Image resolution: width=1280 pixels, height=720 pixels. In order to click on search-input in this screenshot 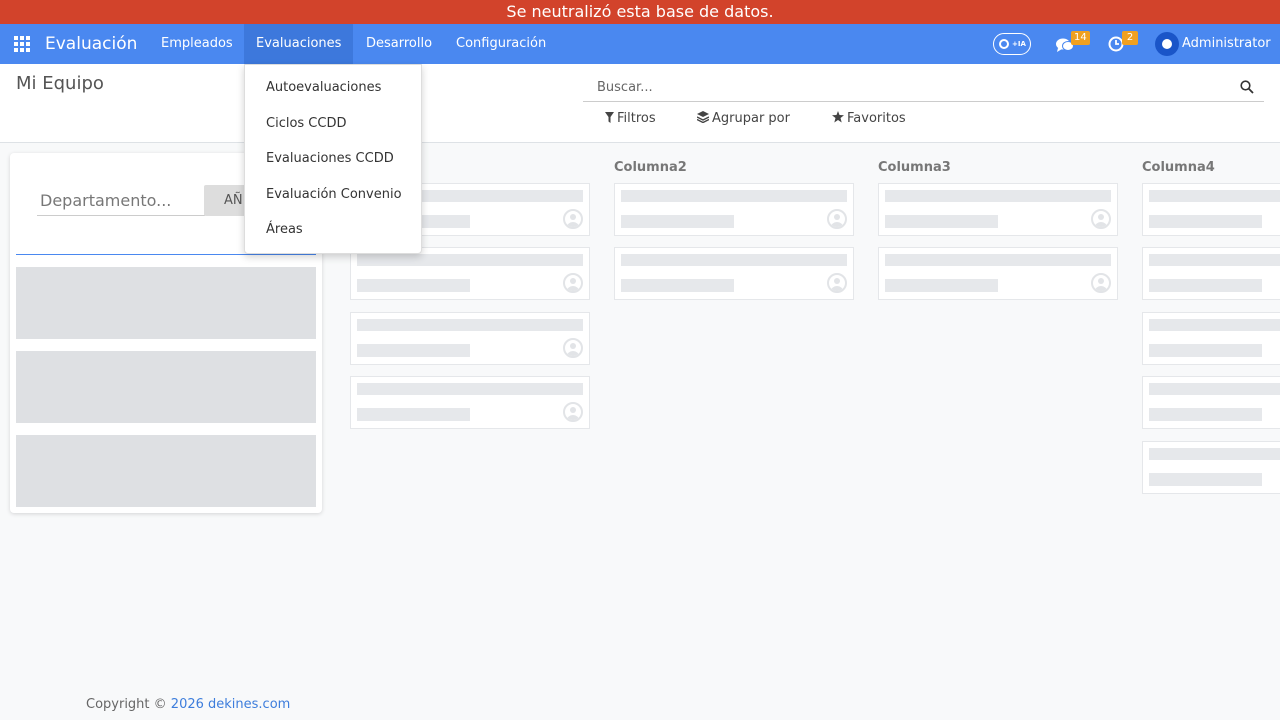, I will do `click(907, 87)`.